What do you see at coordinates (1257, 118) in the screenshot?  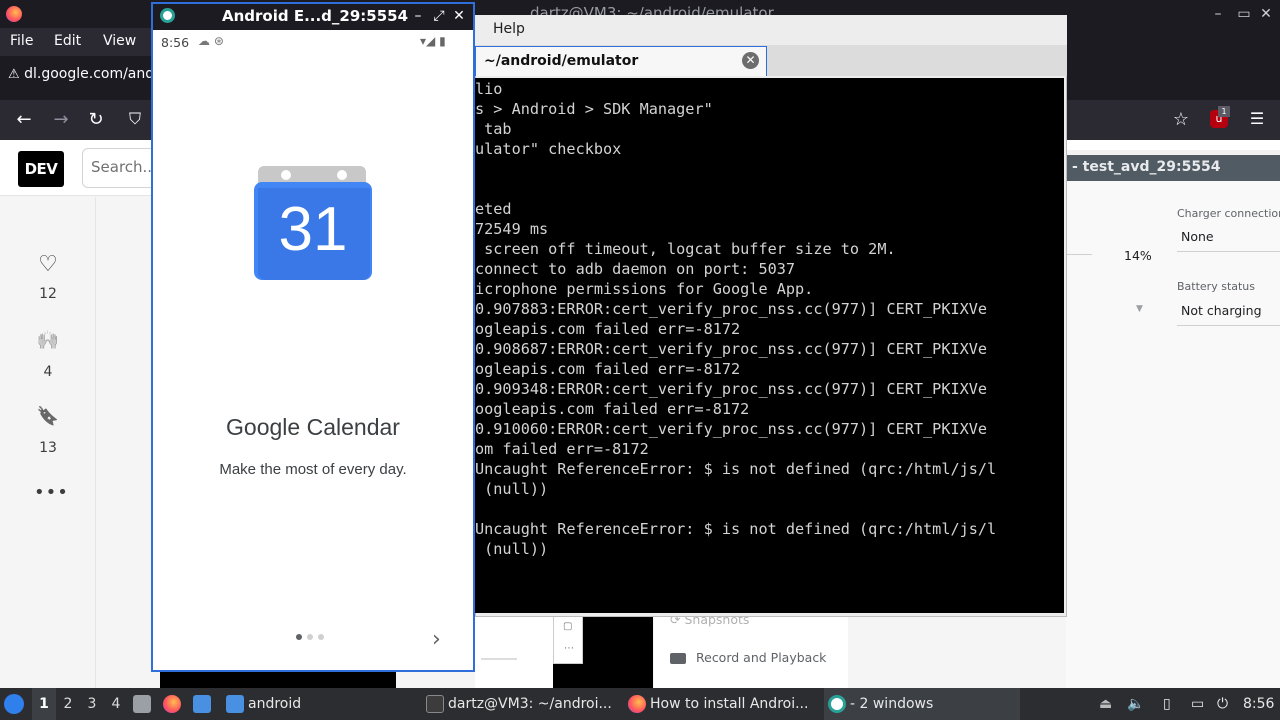 I see `hamburger-menu-icon: ☰` at bounding box center [1257, 118].